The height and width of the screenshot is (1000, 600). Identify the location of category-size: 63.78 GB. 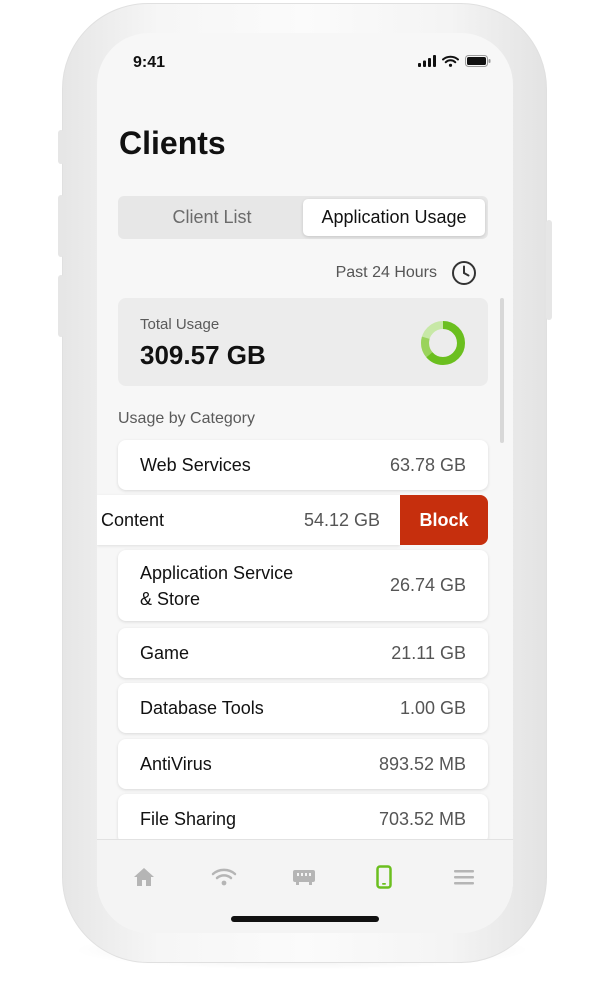
(427, 464).